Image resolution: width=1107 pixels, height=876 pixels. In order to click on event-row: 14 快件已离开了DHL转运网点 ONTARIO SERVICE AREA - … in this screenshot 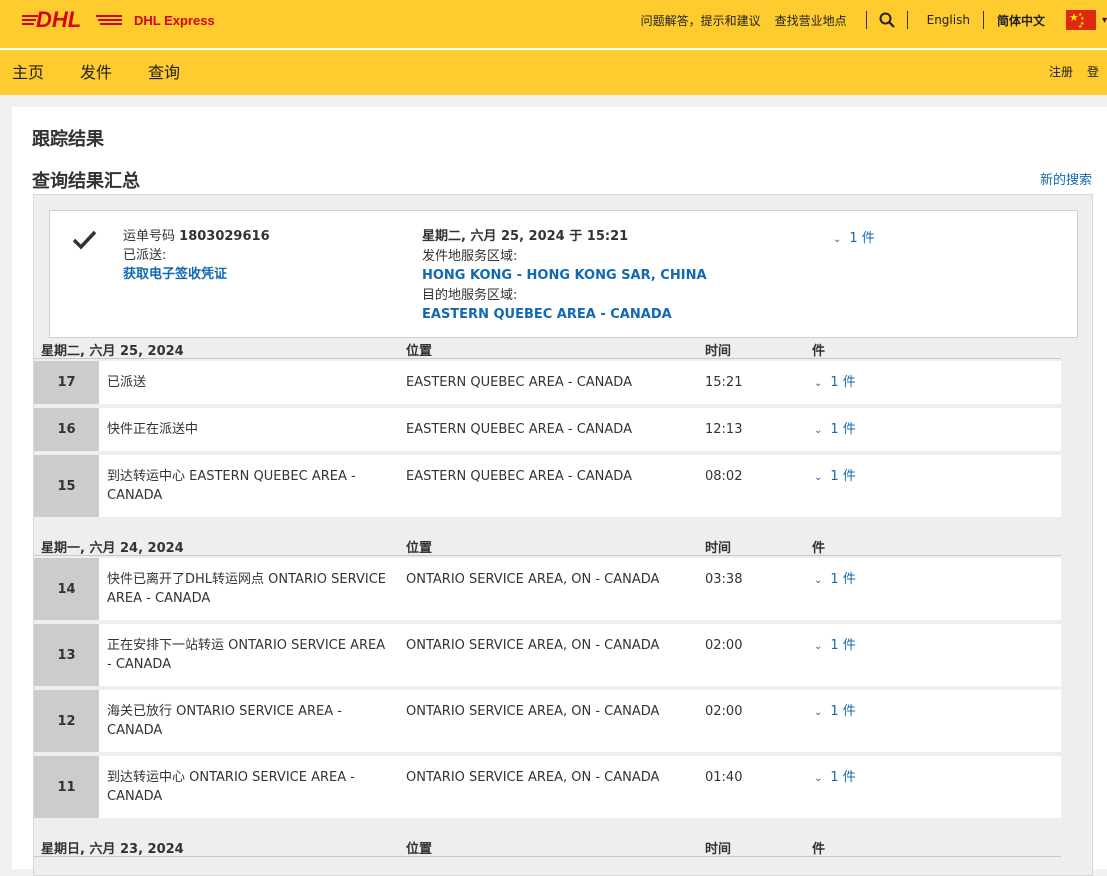, I will do `click(547, 589)`.